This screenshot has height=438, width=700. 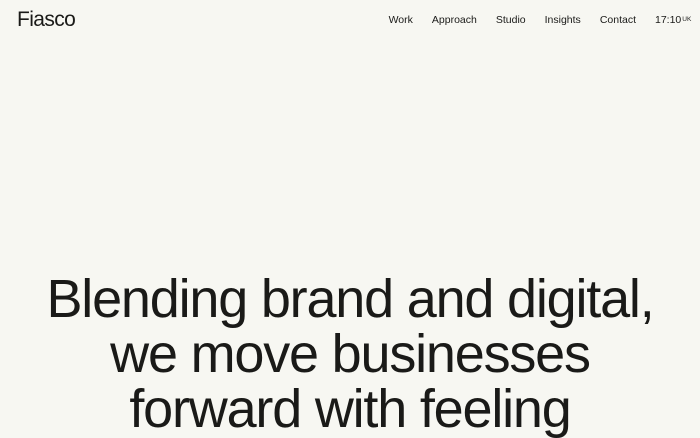 I want to click on nav-item-contact: Contact, so click(x=618, y=20).